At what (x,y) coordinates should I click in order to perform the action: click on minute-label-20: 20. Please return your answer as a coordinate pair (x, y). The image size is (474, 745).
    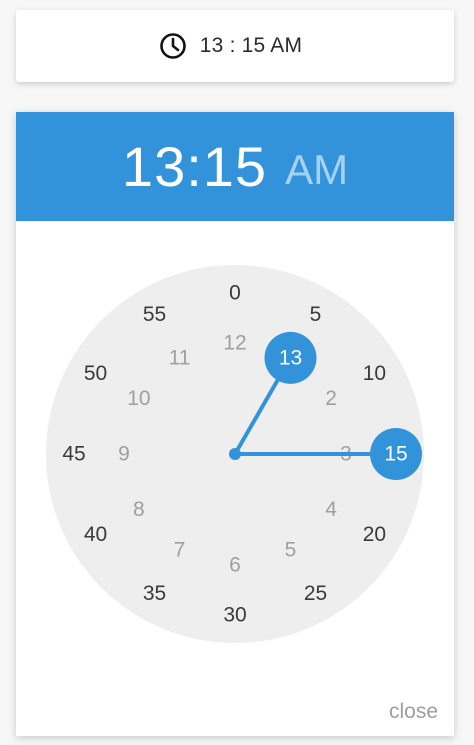
    Looking at the image, I should click on (374, 534).